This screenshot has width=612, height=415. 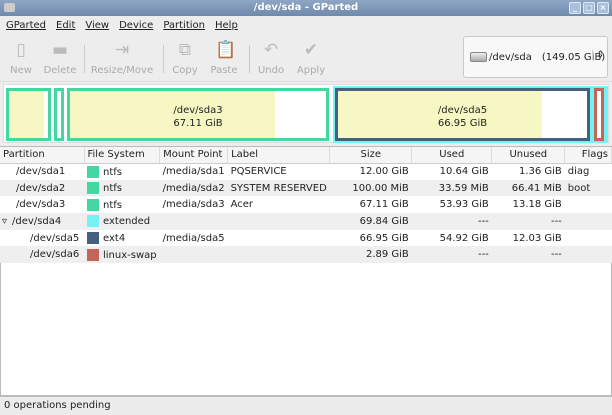 I want to click on col-unused: Unused, so click(x=528, y=155).